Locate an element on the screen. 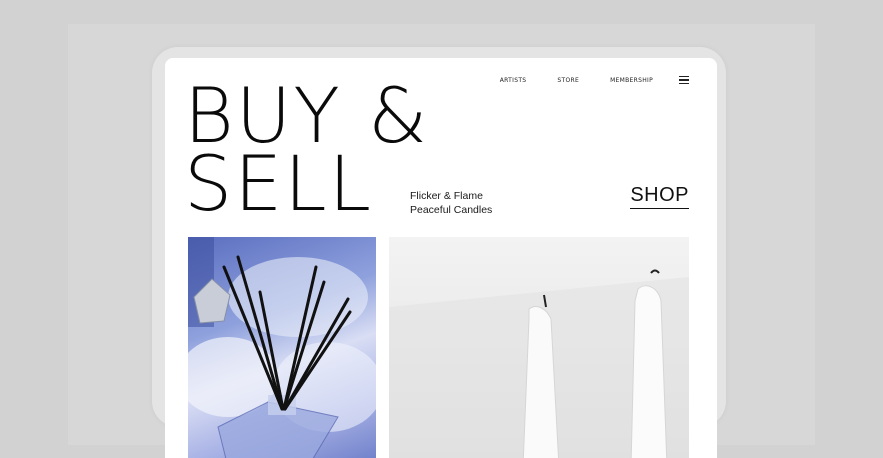 The height and width of the screenshot is (458, 883). hero-line-2: SELL is located at coordinates (278, 183).